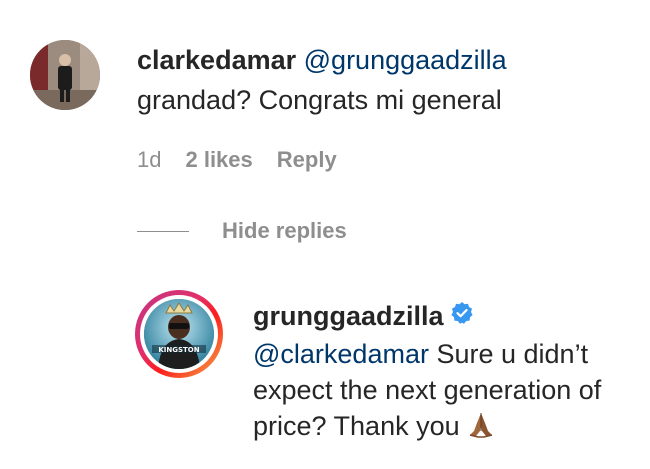 This screenshot has height=469, width=650. I want to click on comment-header: clarkedamar @grunggaadzilla, so click(322, 60).